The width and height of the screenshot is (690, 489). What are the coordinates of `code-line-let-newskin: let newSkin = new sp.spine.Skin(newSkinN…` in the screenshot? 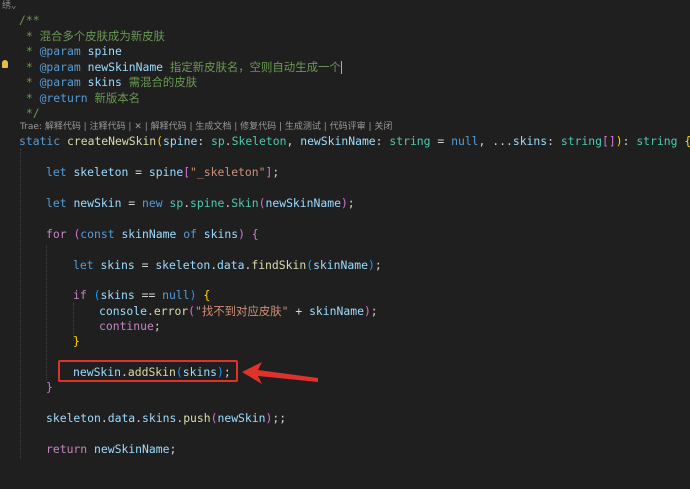 It's located at (200, 203).